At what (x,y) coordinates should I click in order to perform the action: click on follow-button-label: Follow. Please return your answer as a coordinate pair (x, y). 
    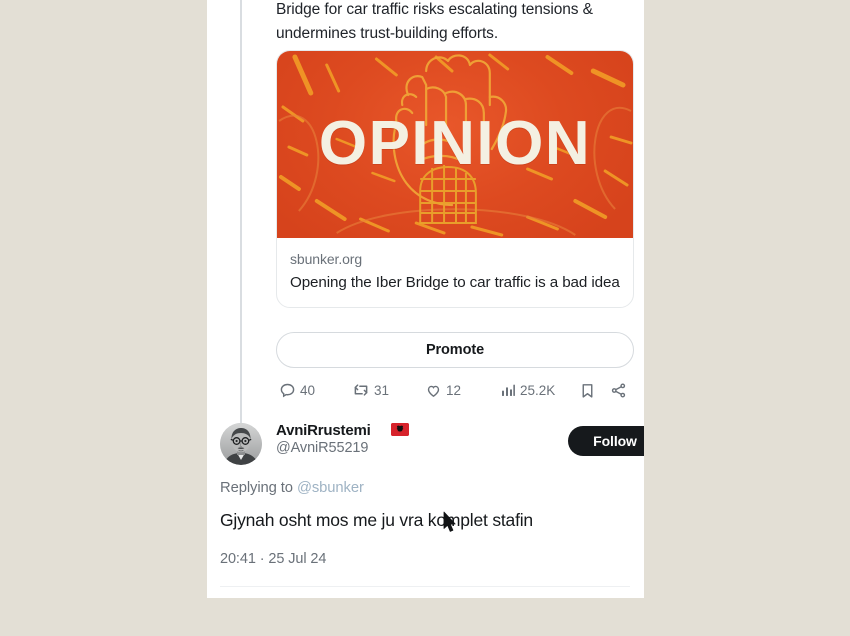
    Looking at the image, I should click on (615, 441).